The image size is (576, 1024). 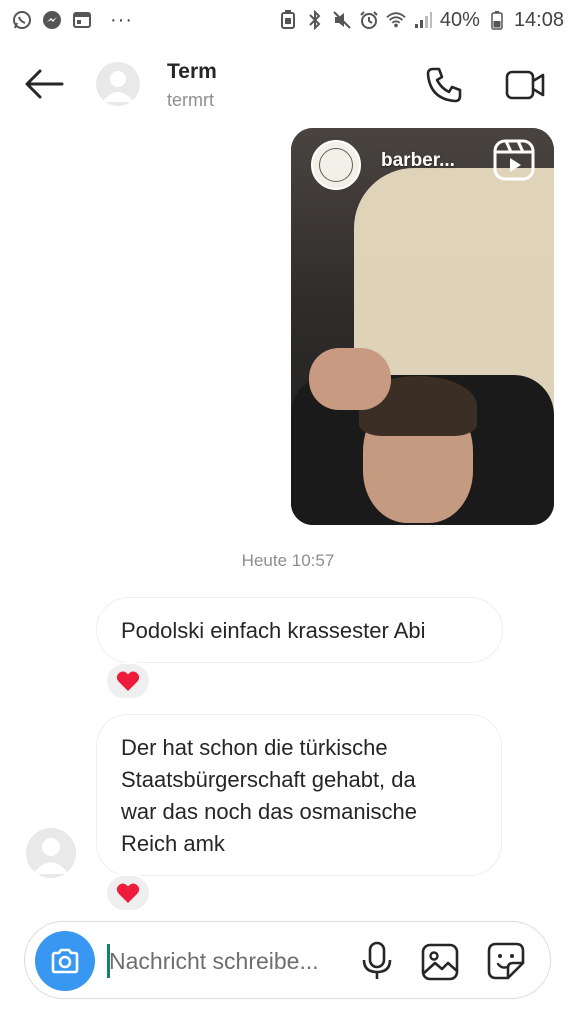 I want to click on battery-percent: 40%, so click(x=459, y=19).